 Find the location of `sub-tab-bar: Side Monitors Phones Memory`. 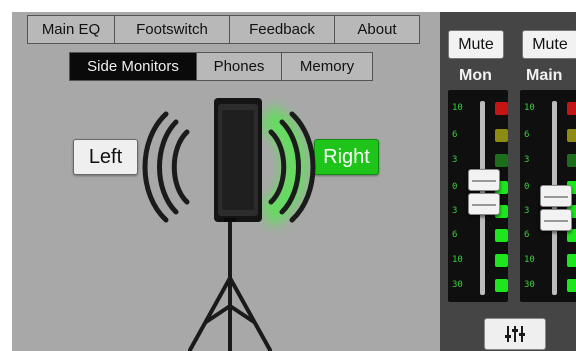

sub-tab-bar: Side Monitors Phones Memory is located at coordinates (221, 66).